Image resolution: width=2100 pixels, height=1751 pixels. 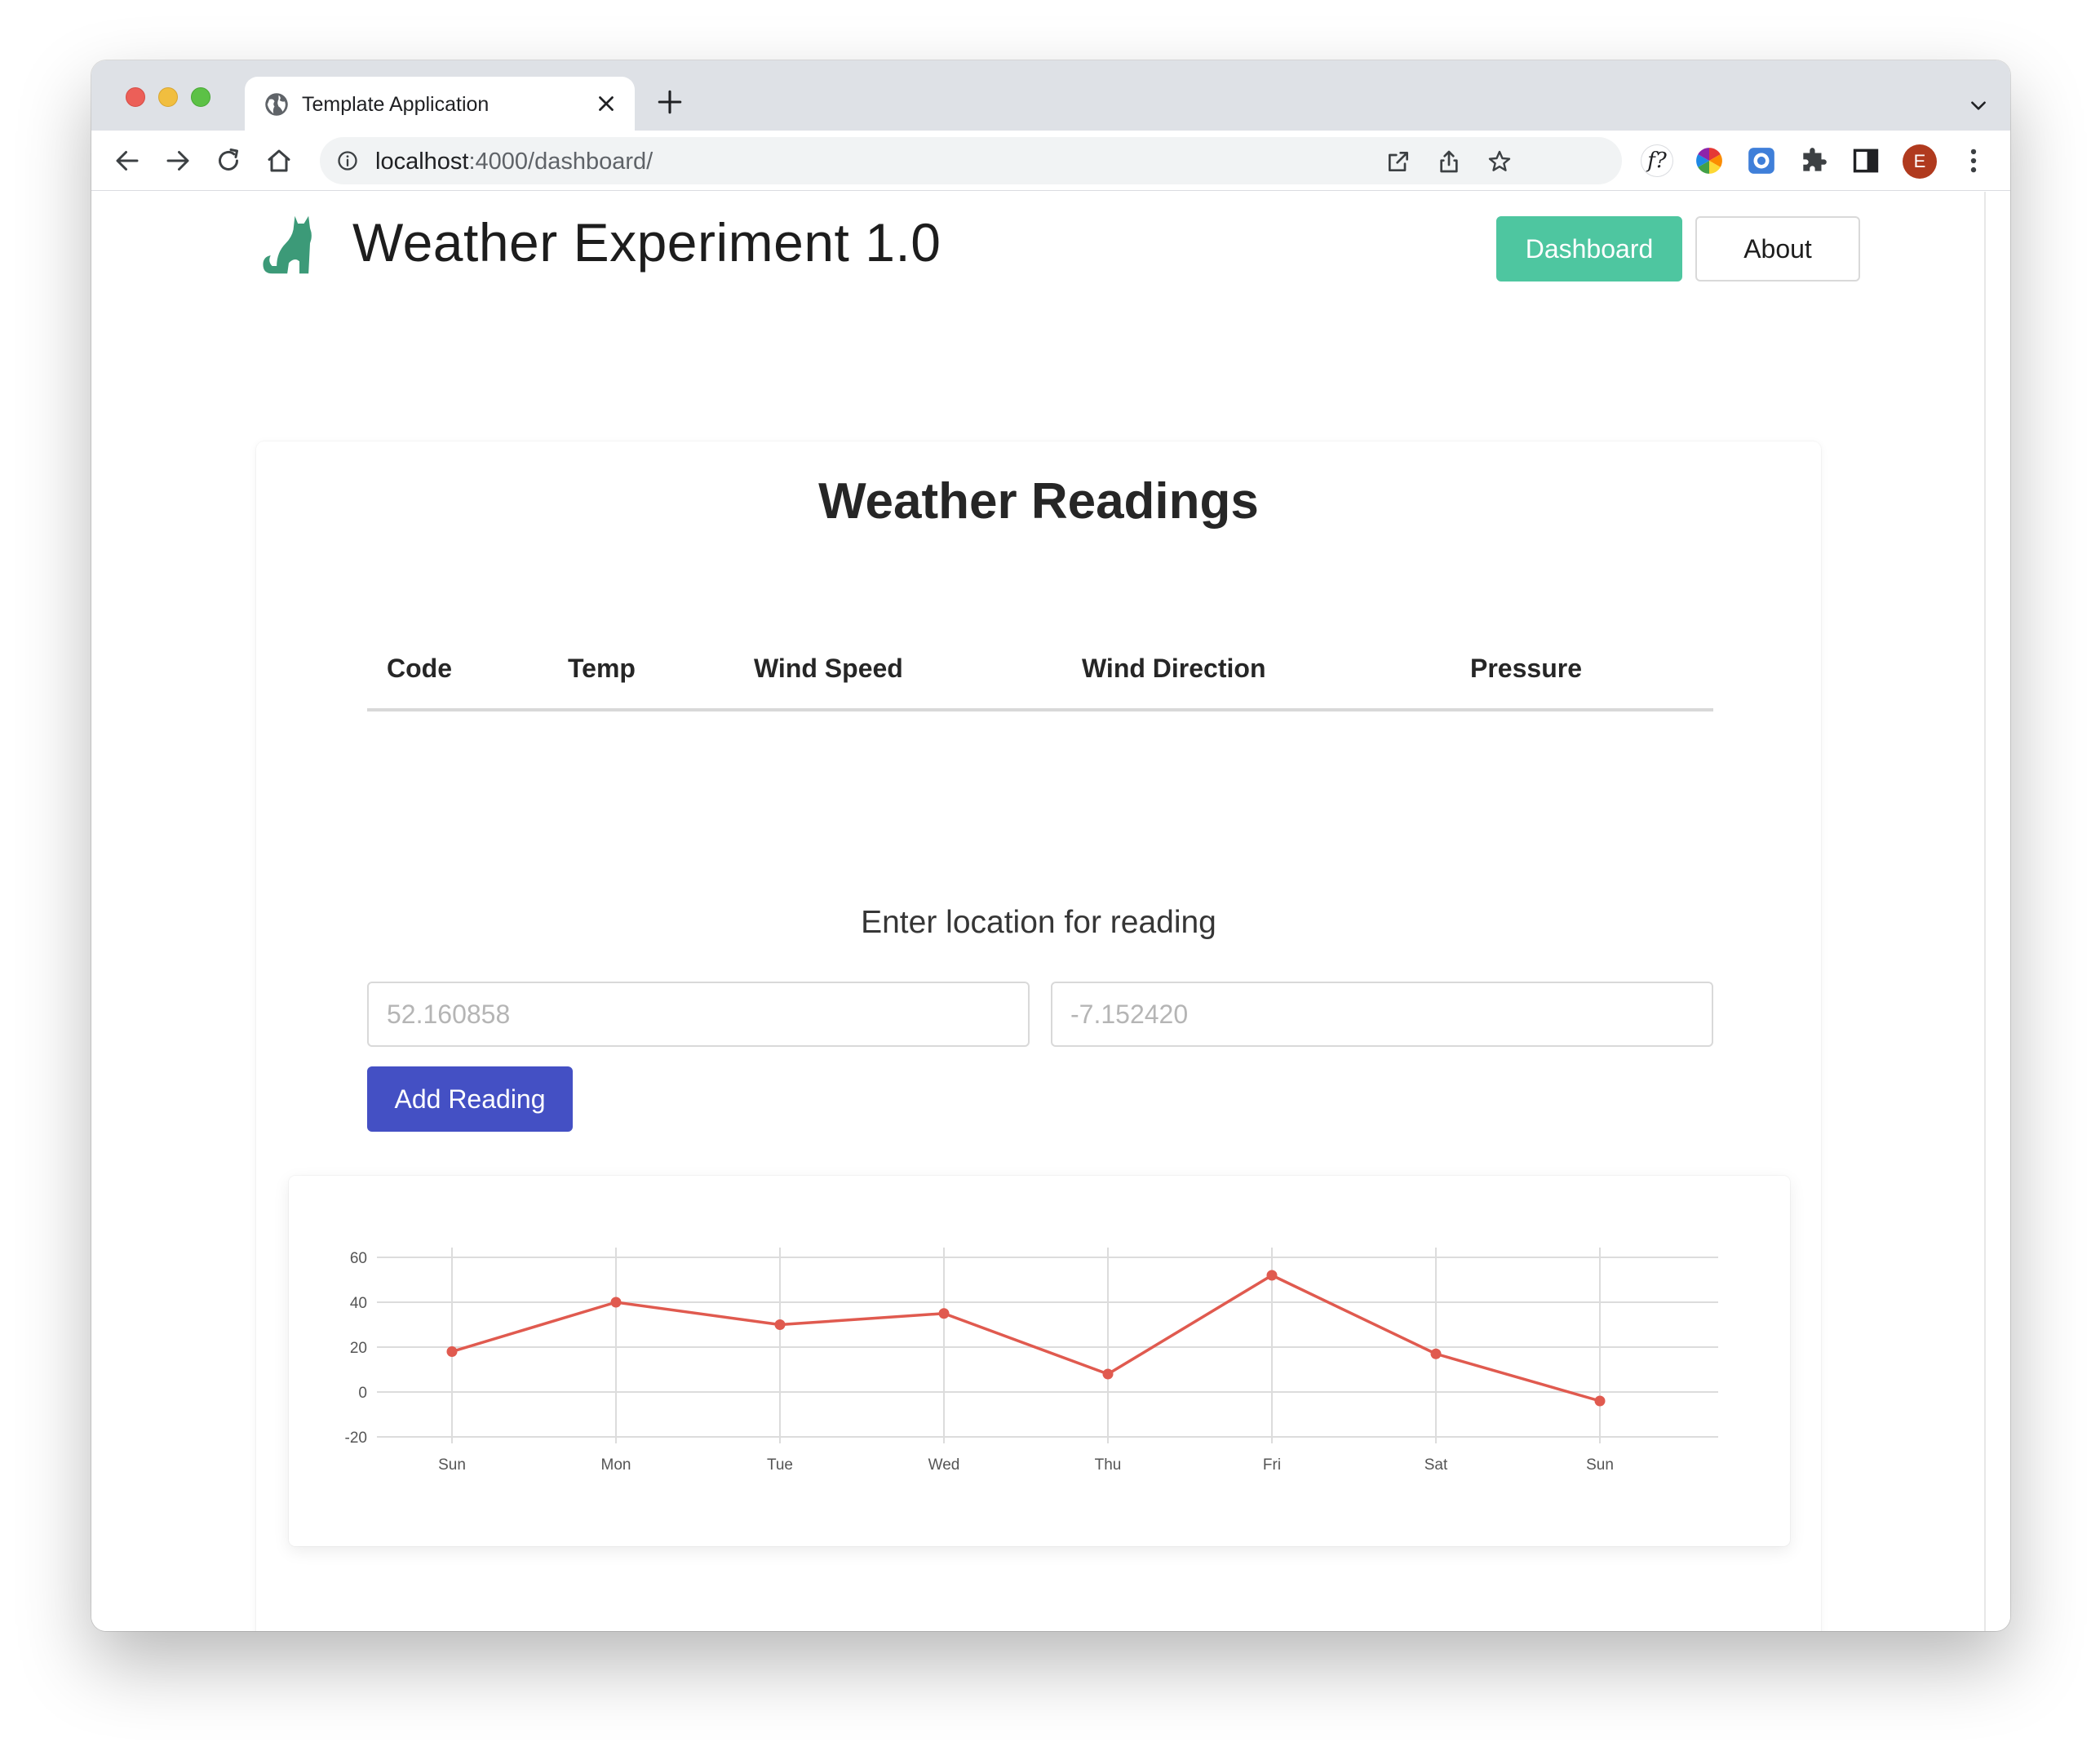 I want to click on browser-tab: Template Application, so click(x=440, y=104).